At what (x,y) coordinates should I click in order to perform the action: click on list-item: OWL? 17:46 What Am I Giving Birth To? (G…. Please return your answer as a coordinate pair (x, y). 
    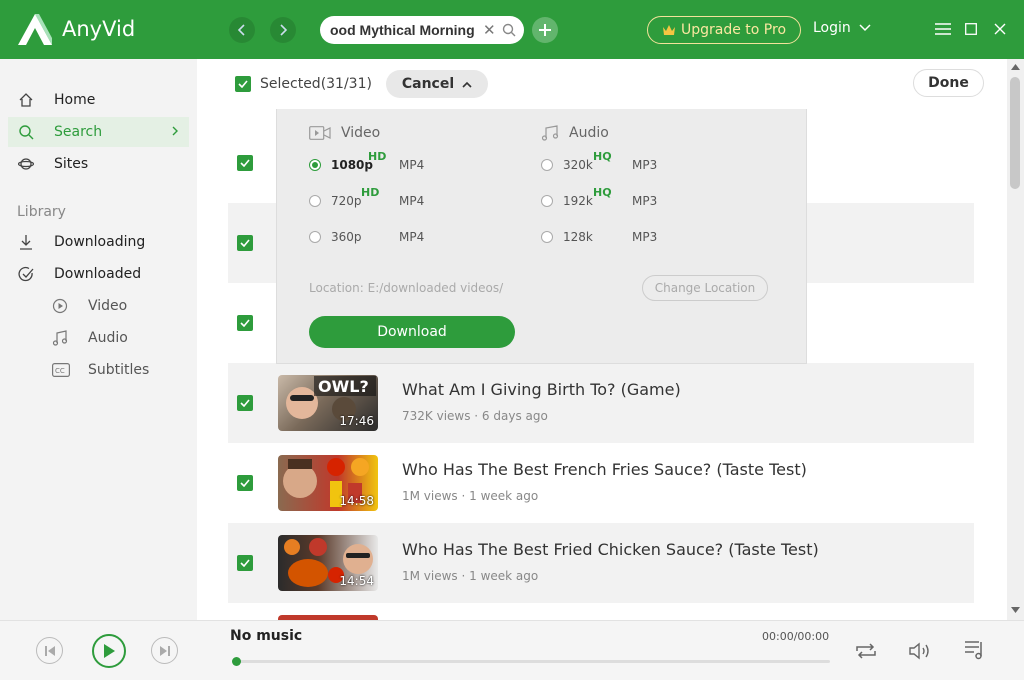
    Looking at the image, I should click on (601, 403).